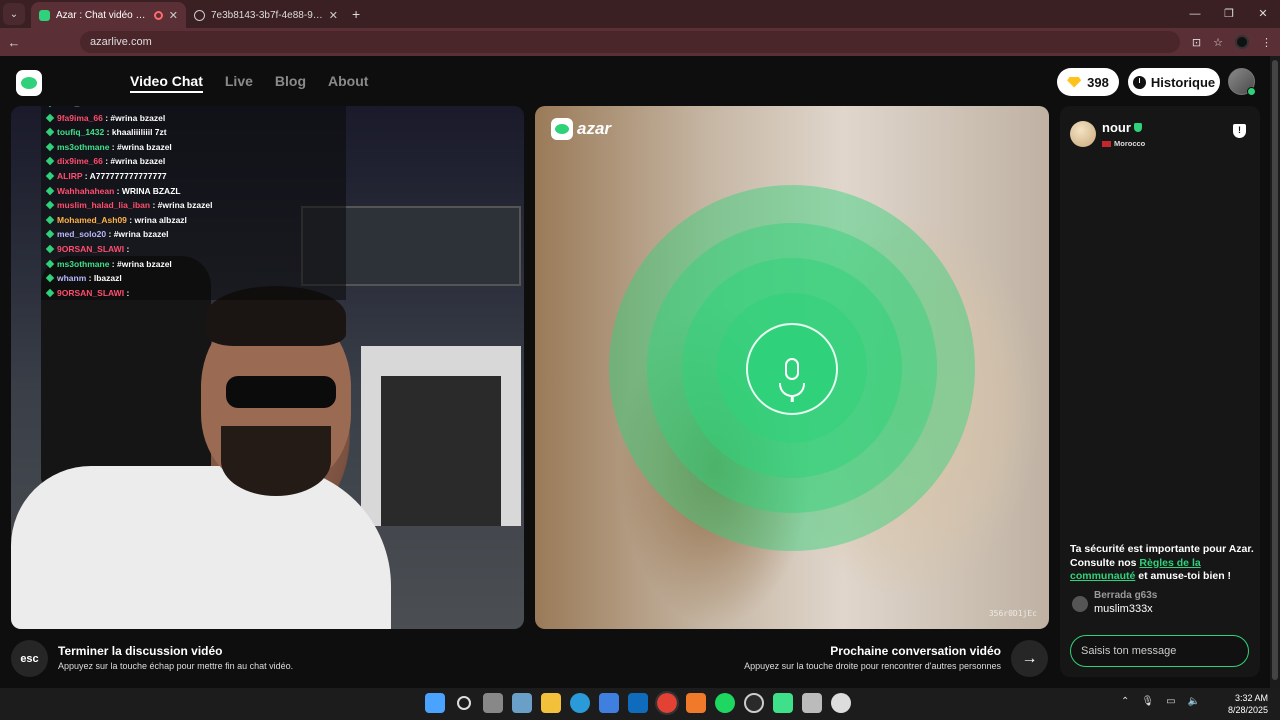 This screenshot has width=1280, height=720. I want to click on chat-username: med_solo20, so click(82, 234).